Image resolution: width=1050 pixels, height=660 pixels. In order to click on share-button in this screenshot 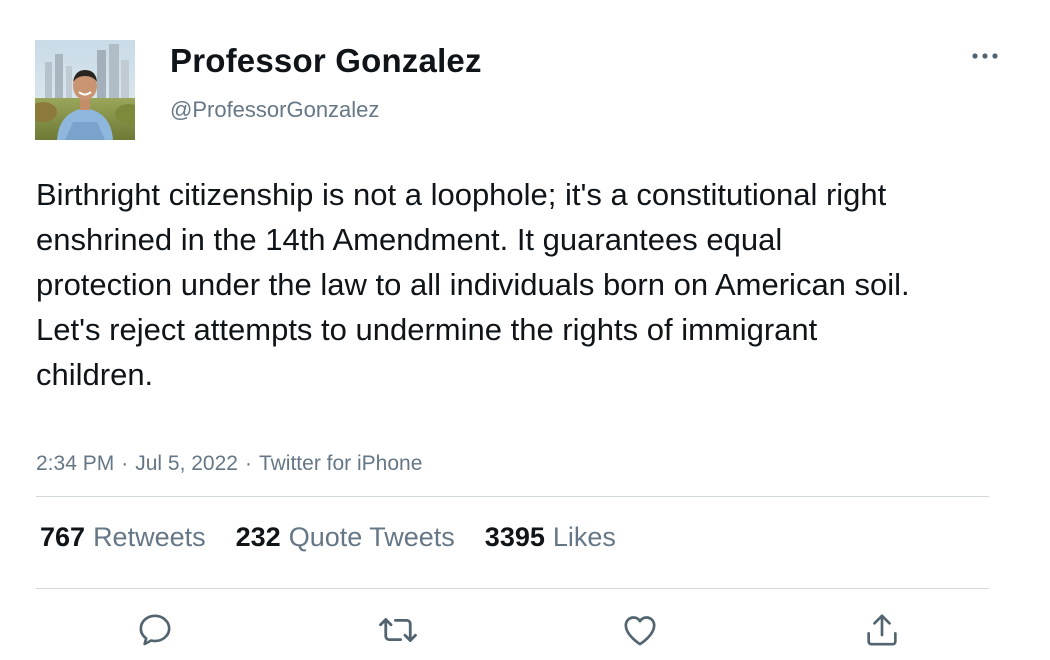, I will do `click(882, 630)`.